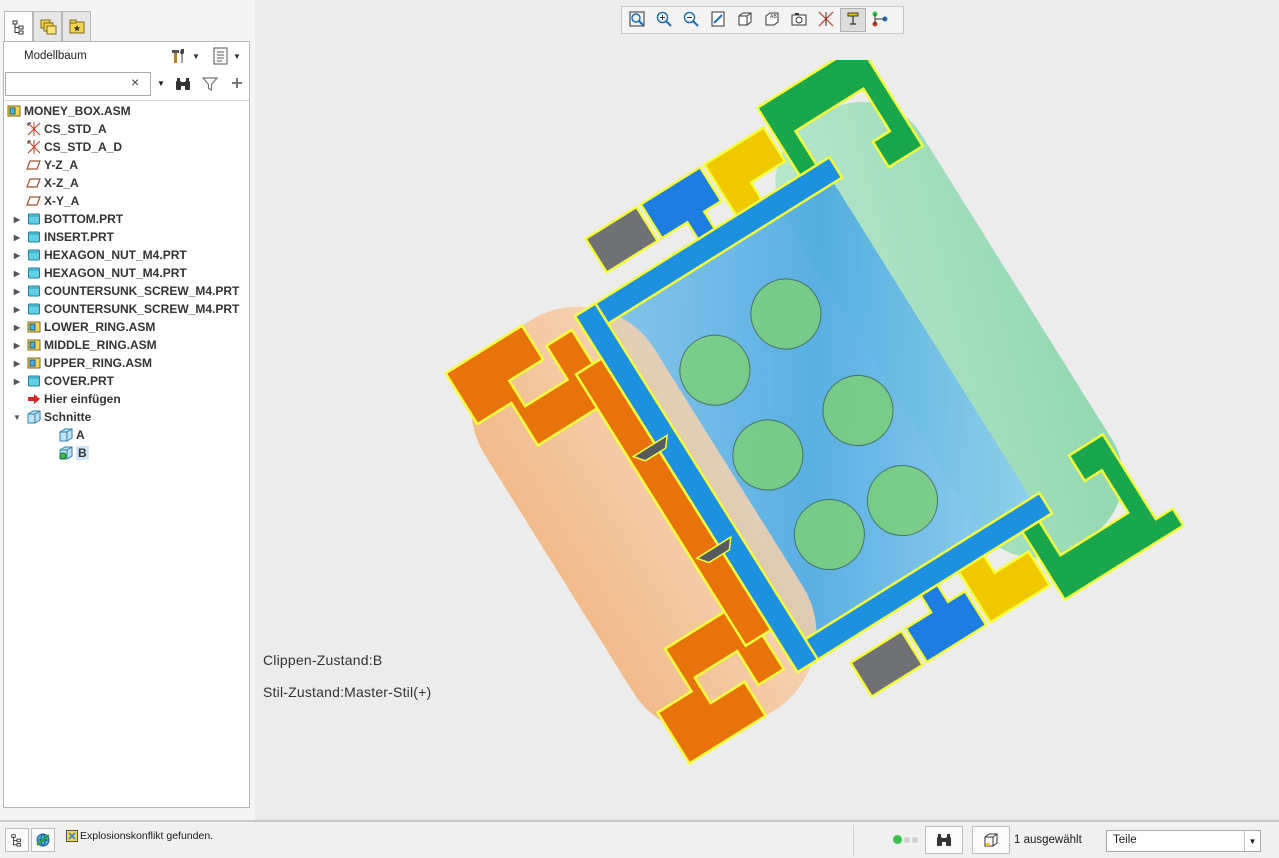 This screenshot has height=858, width=1279. I want to click on annotation-display-button, so click(853, 20).